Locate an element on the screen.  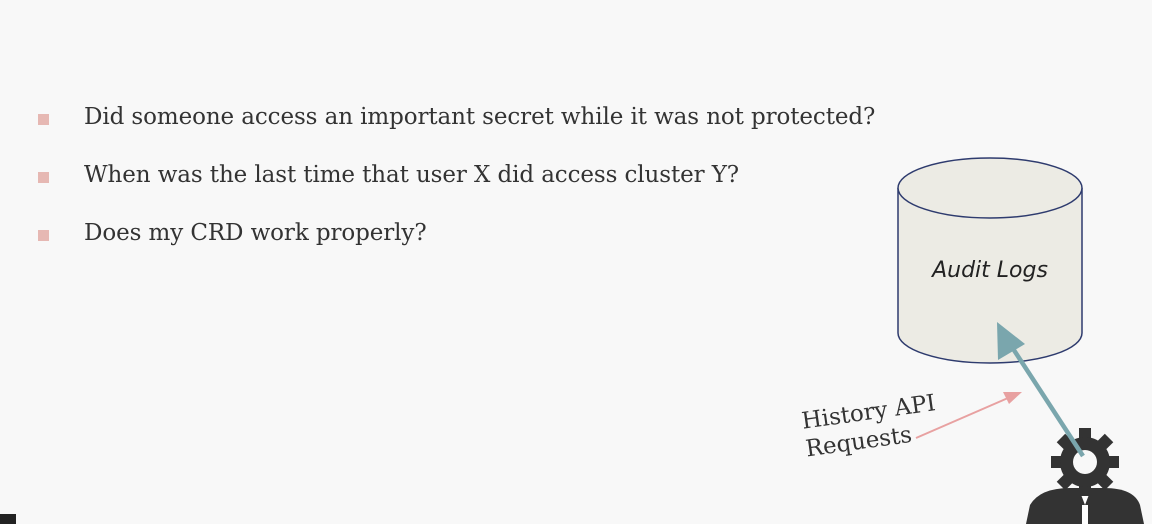
gear-headed-person-icon is located at coordinates (1085, 476).